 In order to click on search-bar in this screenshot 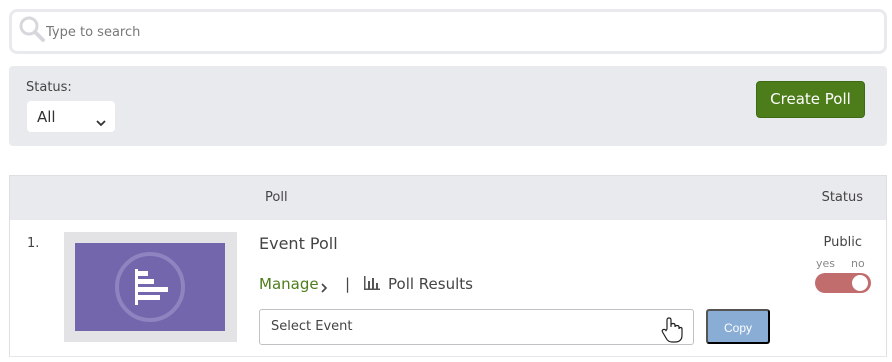, I will do `click(448, 31)`.